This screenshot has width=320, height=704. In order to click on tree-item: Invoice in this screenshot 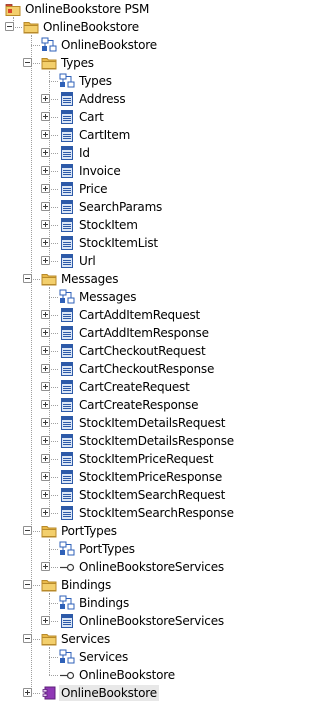, I will do `click(130, 171)`.